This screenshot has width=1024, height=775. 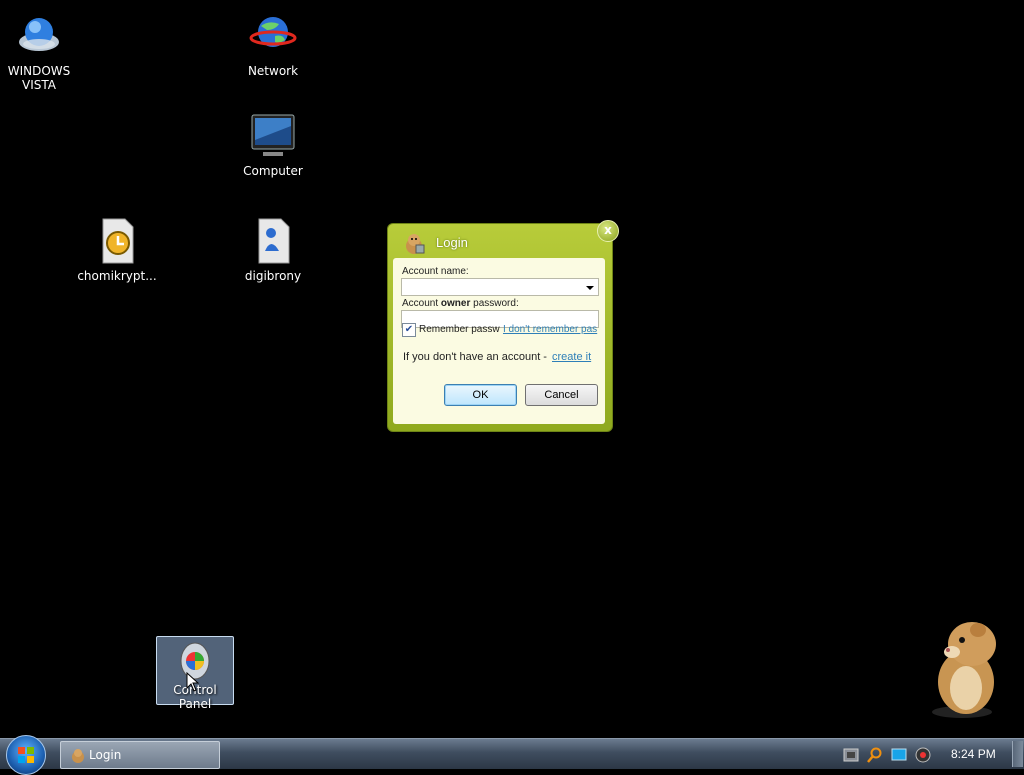 I want to click on system-clock: 8:24 PM, so click(x=973, y=754).